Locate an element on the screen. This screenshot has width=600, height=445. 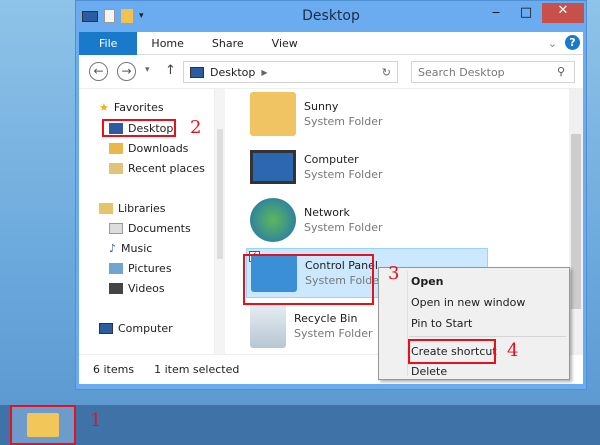
nav-documents: Documents is located at coordinates (150, 228).